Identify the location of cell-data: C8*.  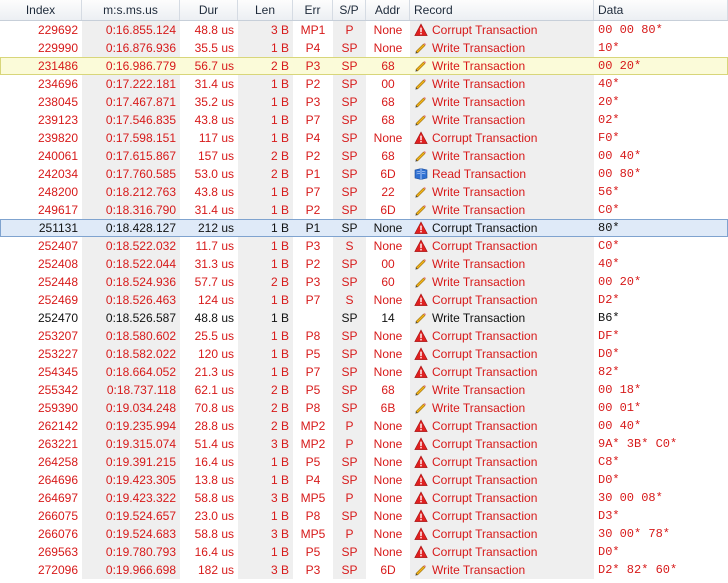
(609, 462).